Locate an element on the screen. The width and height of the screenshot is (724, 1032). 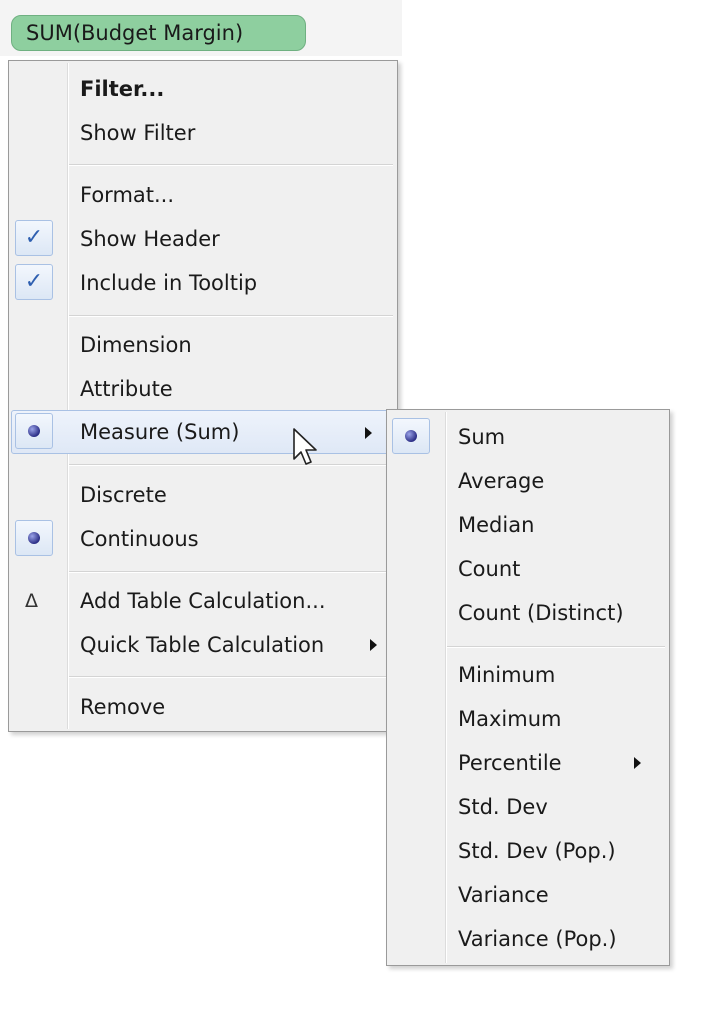
menu-item-label: Minimum is located at coordinates (507, 675).